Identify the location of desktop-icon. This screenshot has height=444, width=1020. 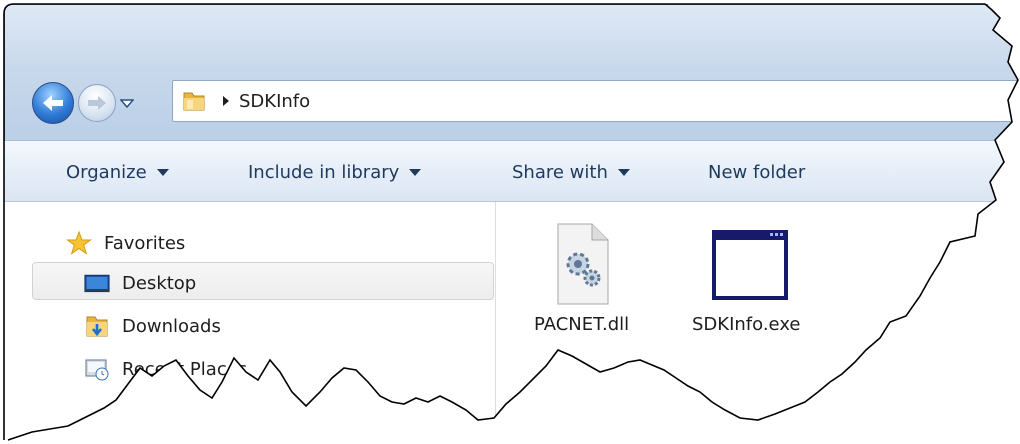
(97, 283).